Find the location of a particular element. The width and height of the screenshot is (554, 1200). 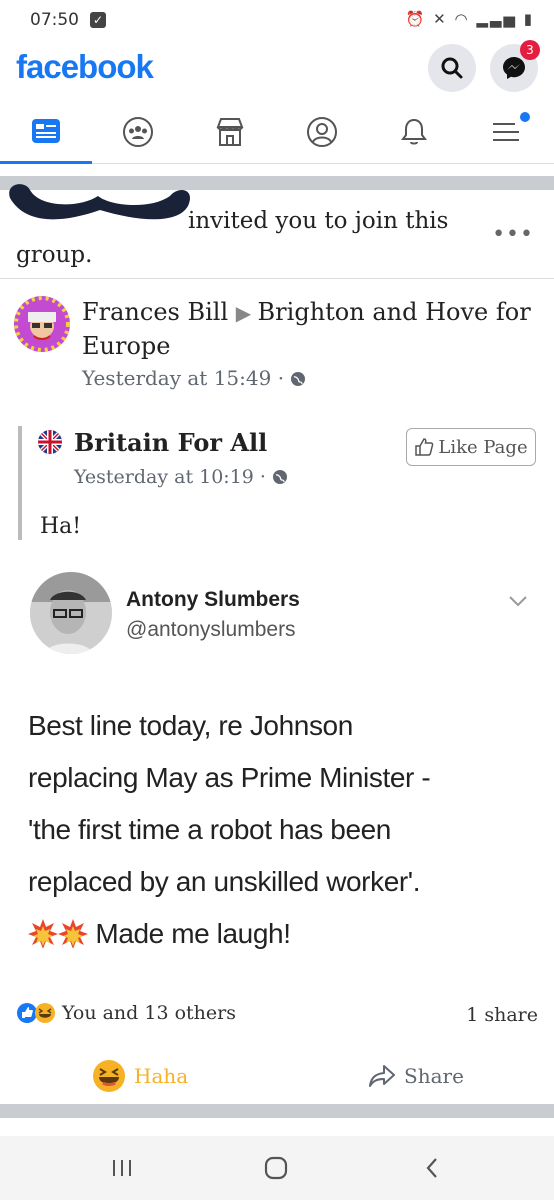

menu-icon is located at coordinates (506, 132).